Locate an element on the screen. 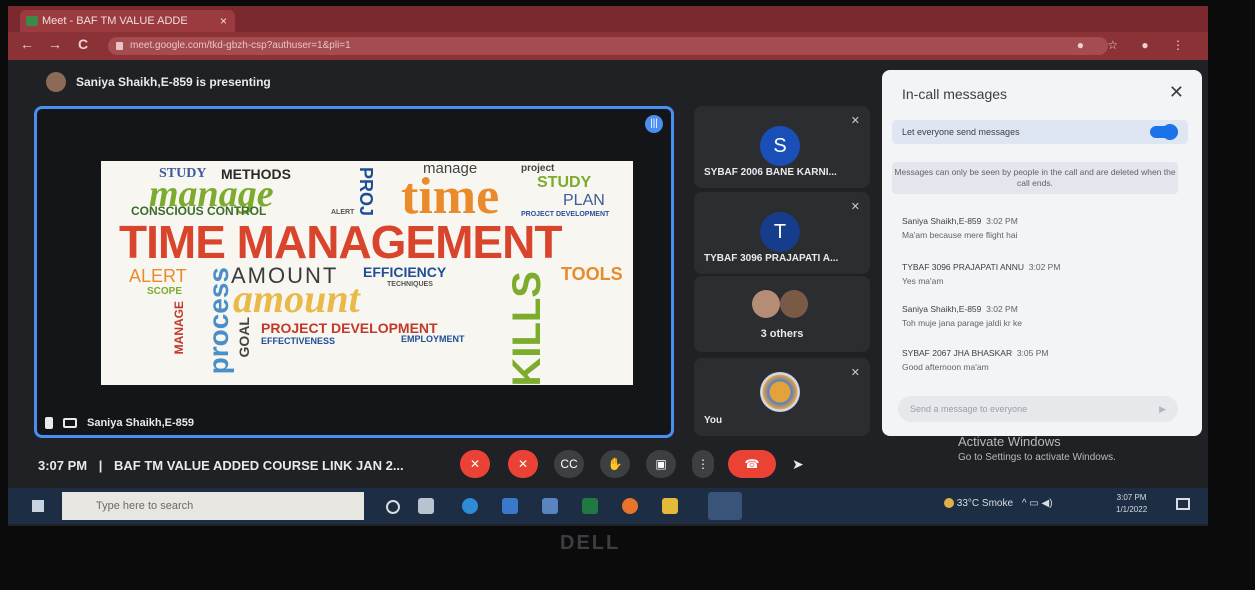 The height and width of the screenshot is (590, 1255). back-icon: ← is located at coordinates (27, 44).